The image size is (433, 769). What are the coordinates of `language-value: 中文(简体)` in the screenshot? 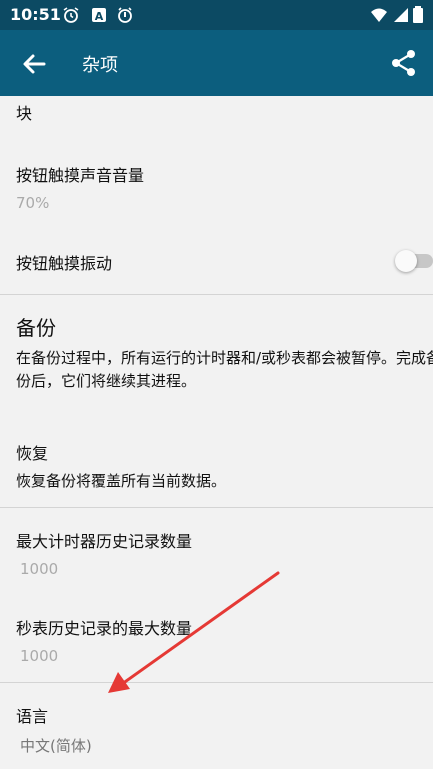 It's located at (56, 746).